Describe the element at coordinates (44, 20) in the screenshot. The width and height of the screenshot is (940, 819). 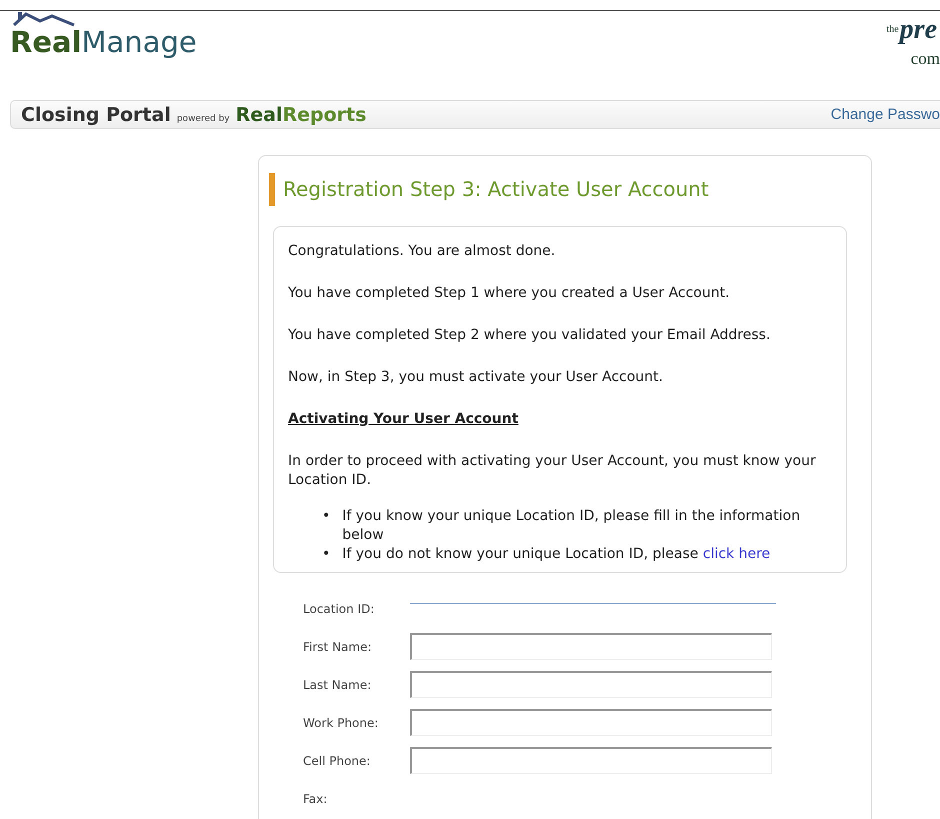
I see `roof-icon` at that location.